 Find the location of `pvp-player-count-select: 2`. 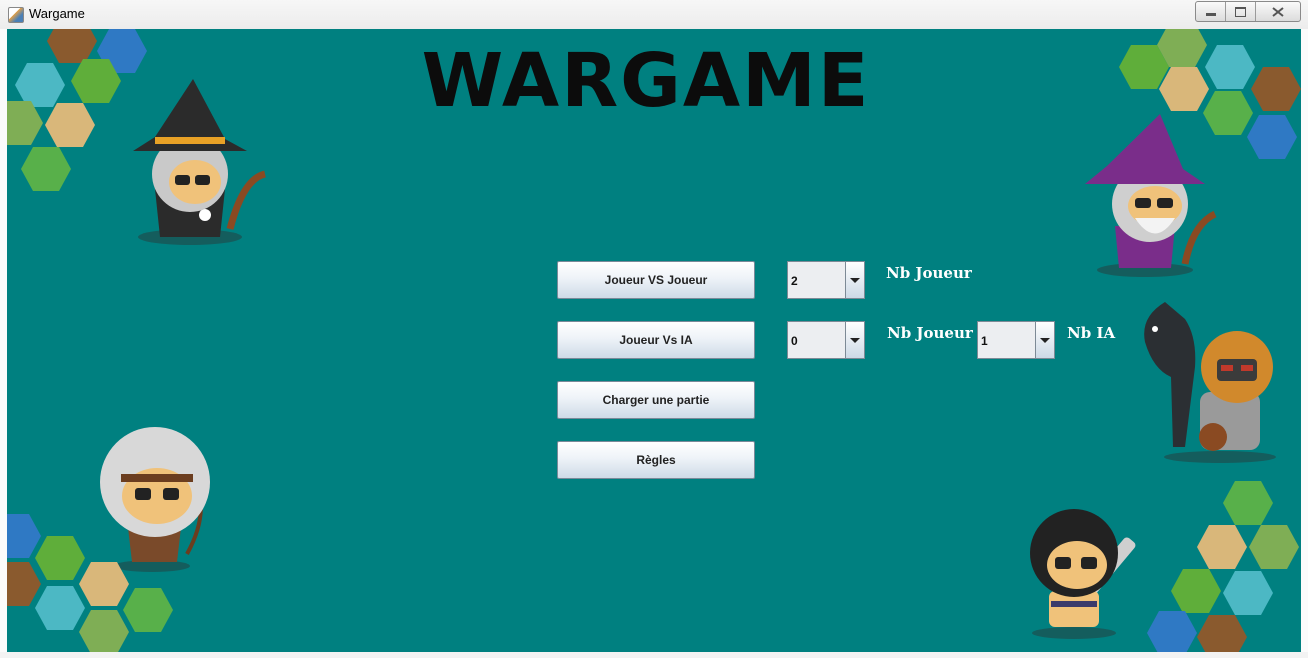

pvp-player-count-select: 2 is located at coordinates (826, 280).